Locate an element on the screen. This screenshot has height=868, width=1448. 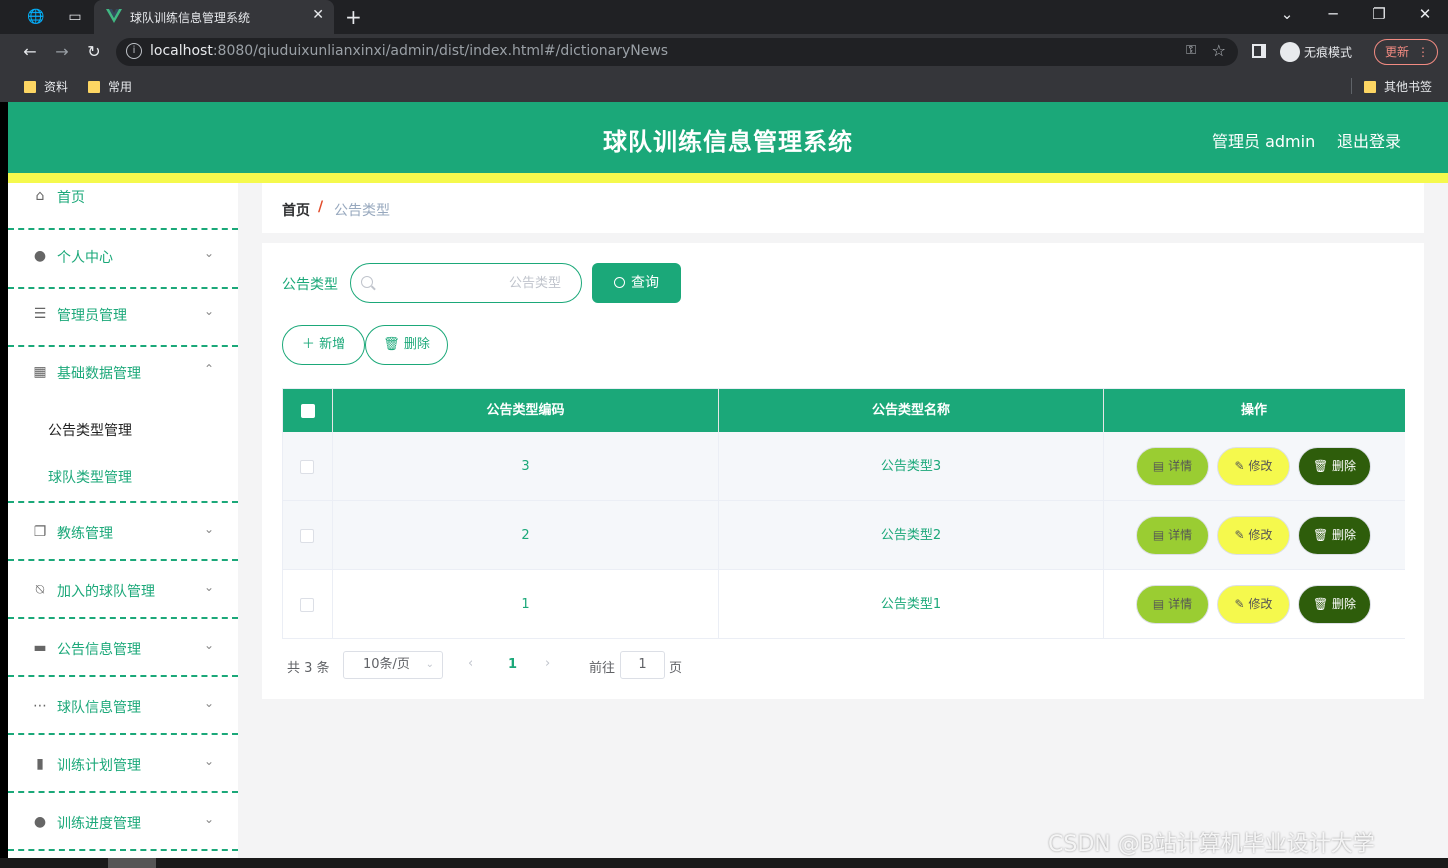
chat-icon: ▬ is located at coordinates (40, 648).